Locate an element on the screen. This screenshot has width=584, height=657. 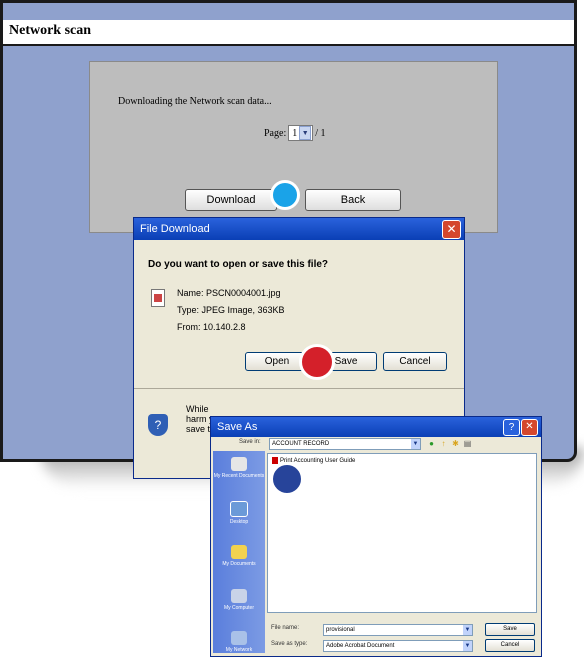
place-desktop: Desktop is located at coordinates (239, 513).